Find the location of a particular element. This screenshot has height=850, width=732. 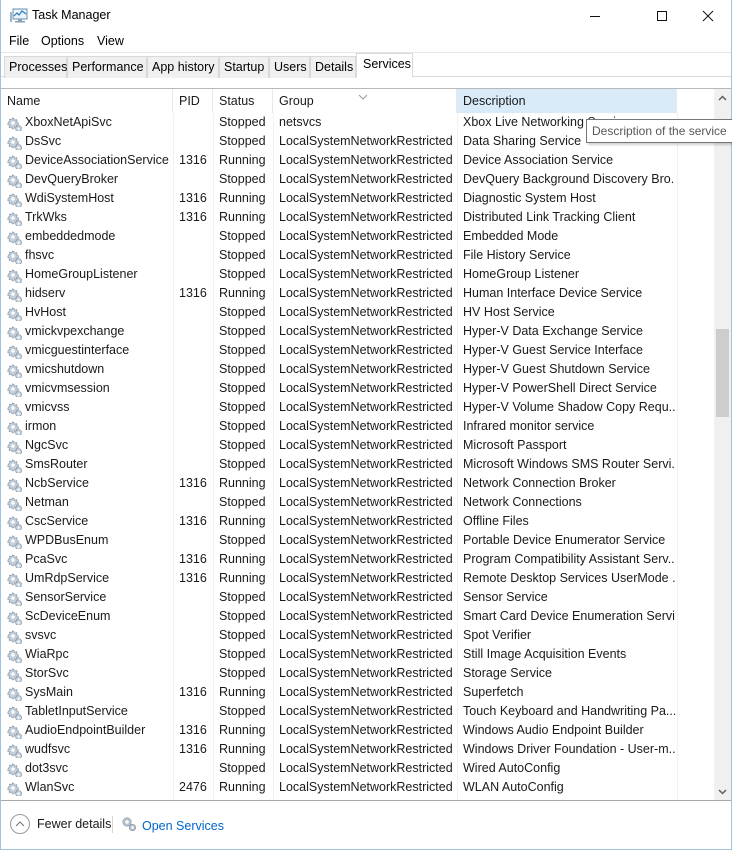

menu-file: File is located at coordinates (19, 41).